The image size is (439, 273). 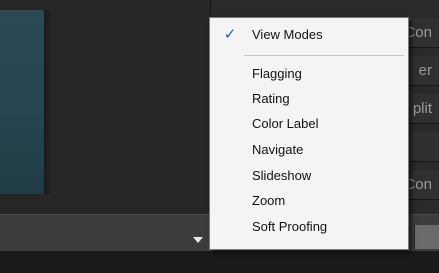 What do you see at coordinates (324, 55) in the screenshot?
I see `menu-separator` at bounding box center [324, 55].